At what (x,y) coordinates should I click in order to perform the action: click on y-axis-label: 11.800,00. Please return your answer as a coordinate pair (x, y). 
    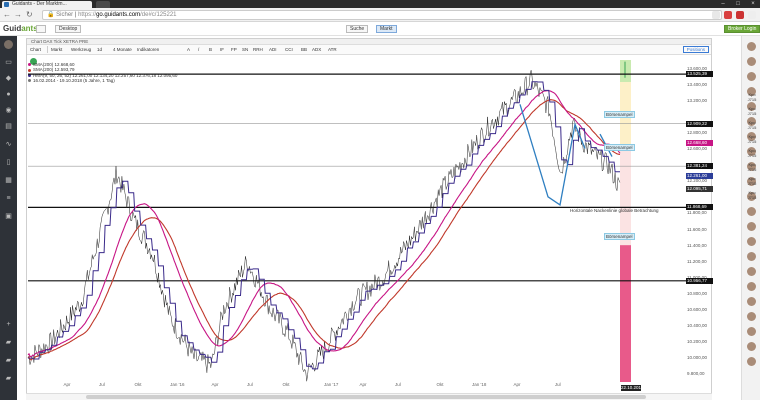
    Looking at the image, I should click on (697, 213).